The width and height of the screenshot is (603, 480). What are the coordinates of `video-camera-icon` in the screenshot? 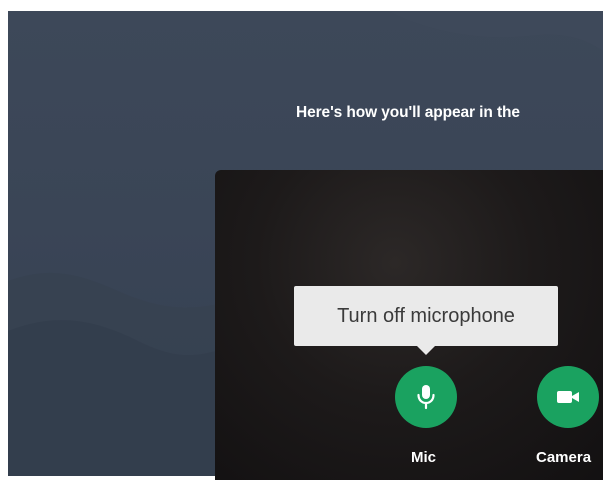 It's located at (568, 397).